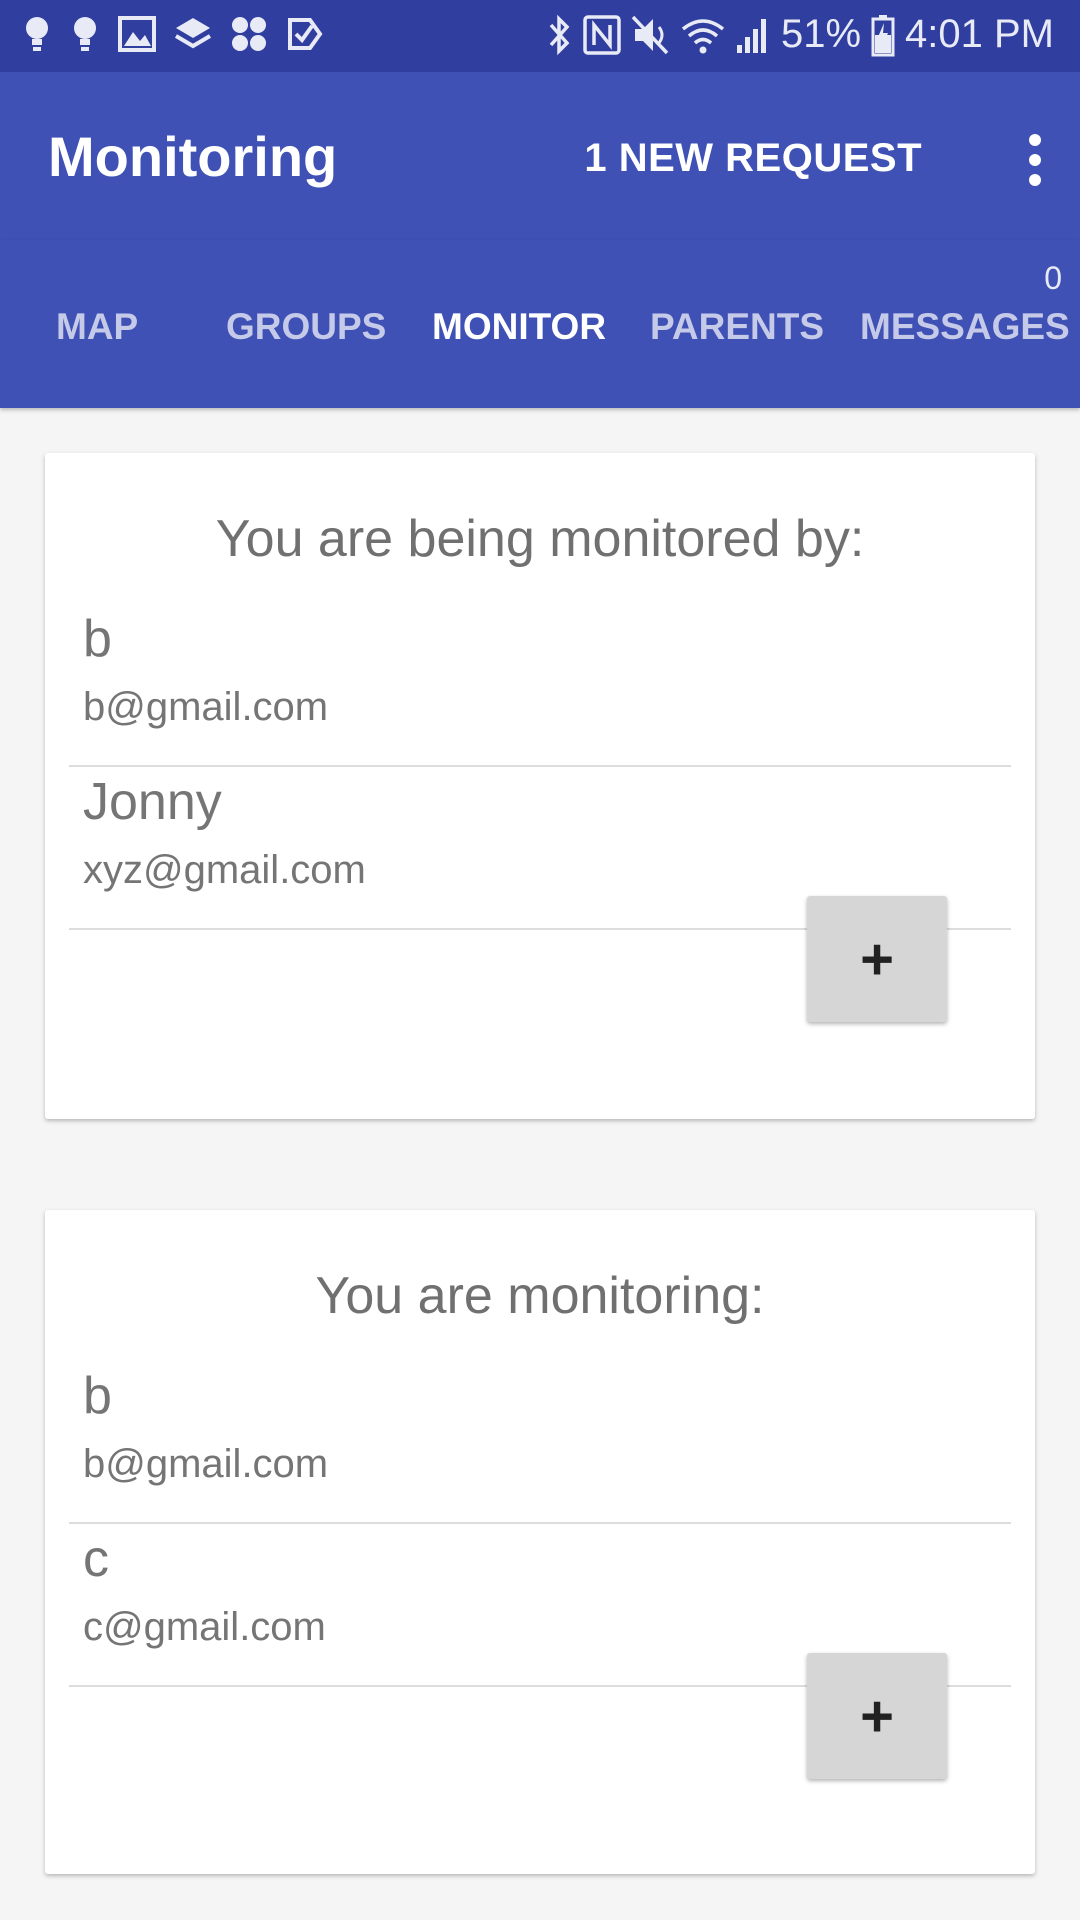 Image resolution: width=1080 pixels, height=1920 pixels. I want to click on battery-percent: 51%, so click(821, 34).